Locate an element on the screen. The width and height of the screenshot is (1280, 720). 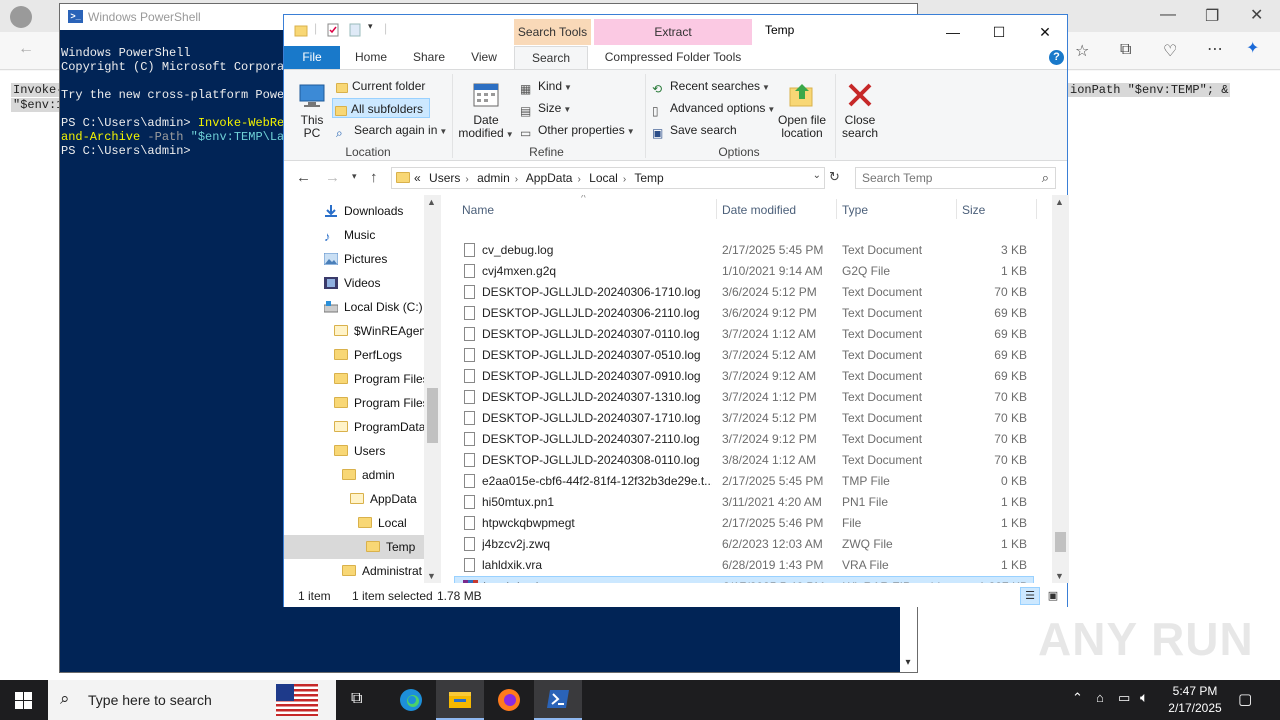
task-view-button: ⧉ is located at coordinates (360, 700).